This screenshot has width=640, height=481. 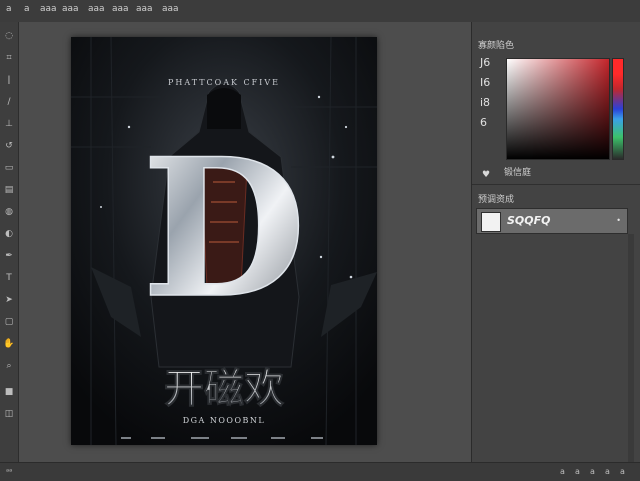 I want to click on color-label: i8, so click(x=485, y=102).